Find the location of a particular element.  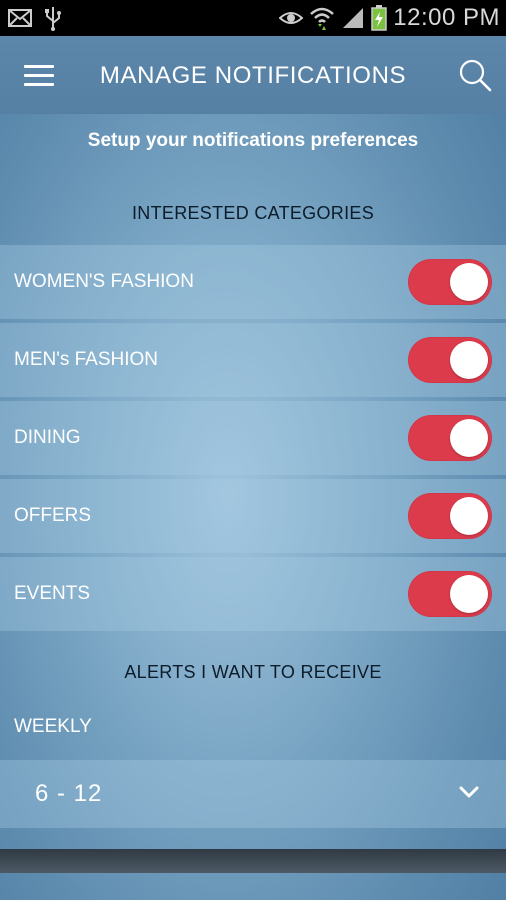

mens-fashion-toggle is located at coordinates (450, 360).